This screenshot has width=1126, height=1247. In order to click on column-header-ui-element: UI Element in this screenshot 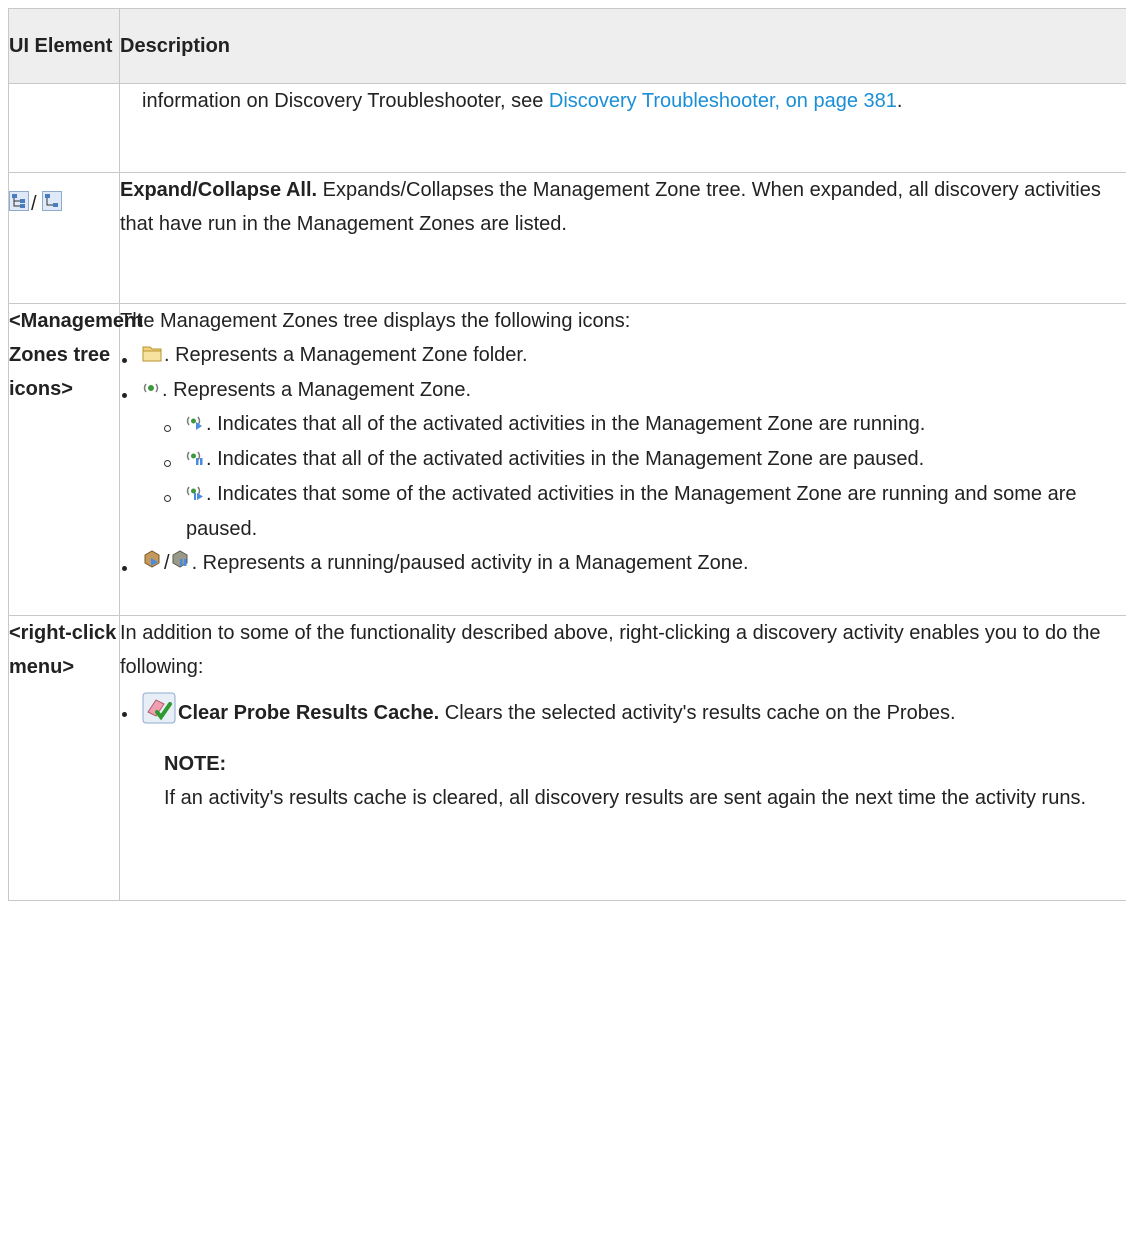, I will do `click(64, 46)`.